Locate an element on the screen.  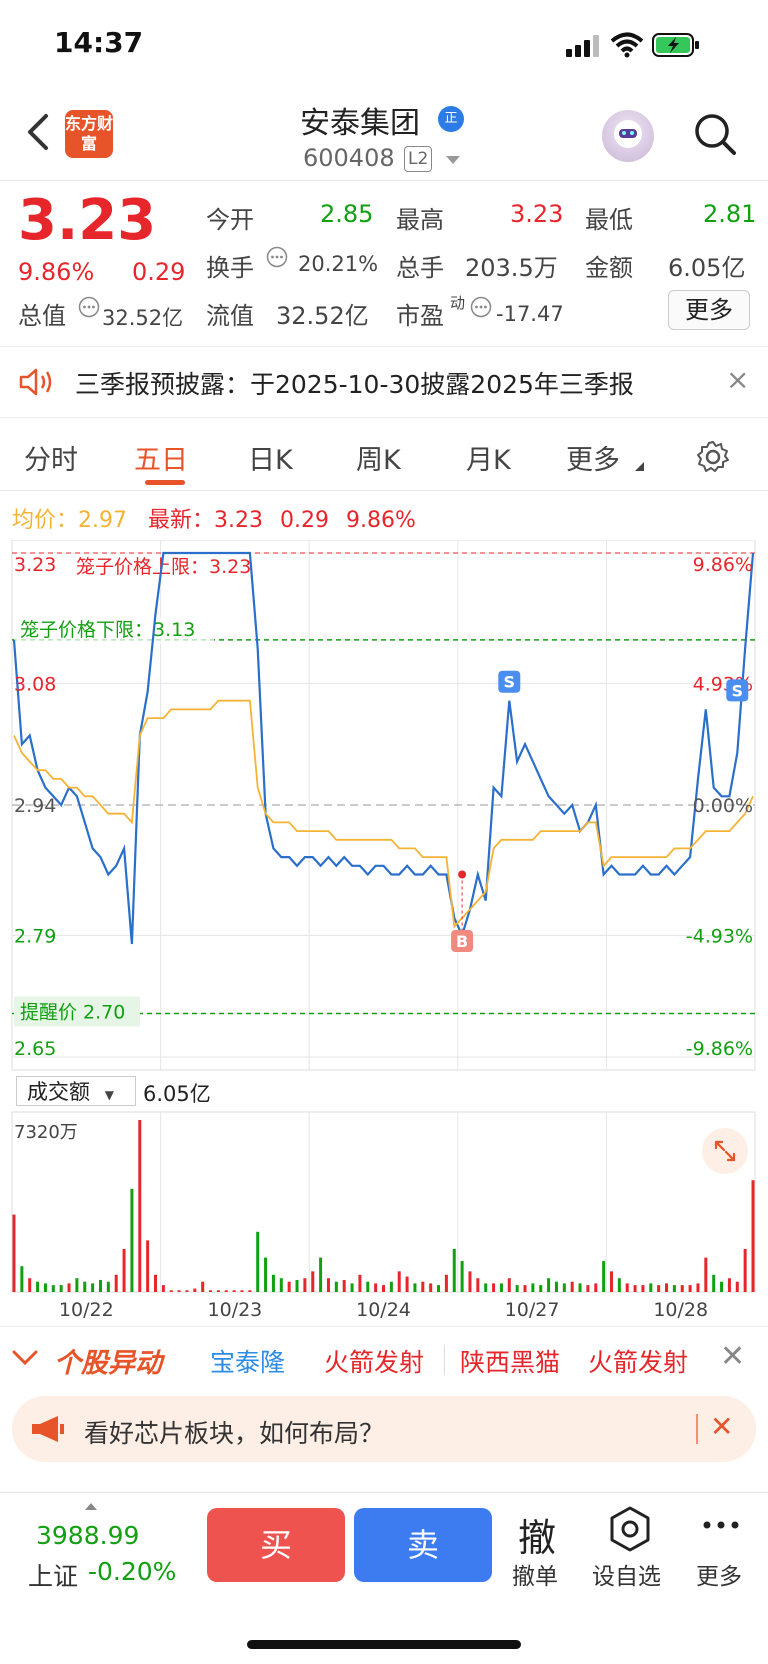
x-tick-label: 10/22 is located at coordinates (86, 1309).